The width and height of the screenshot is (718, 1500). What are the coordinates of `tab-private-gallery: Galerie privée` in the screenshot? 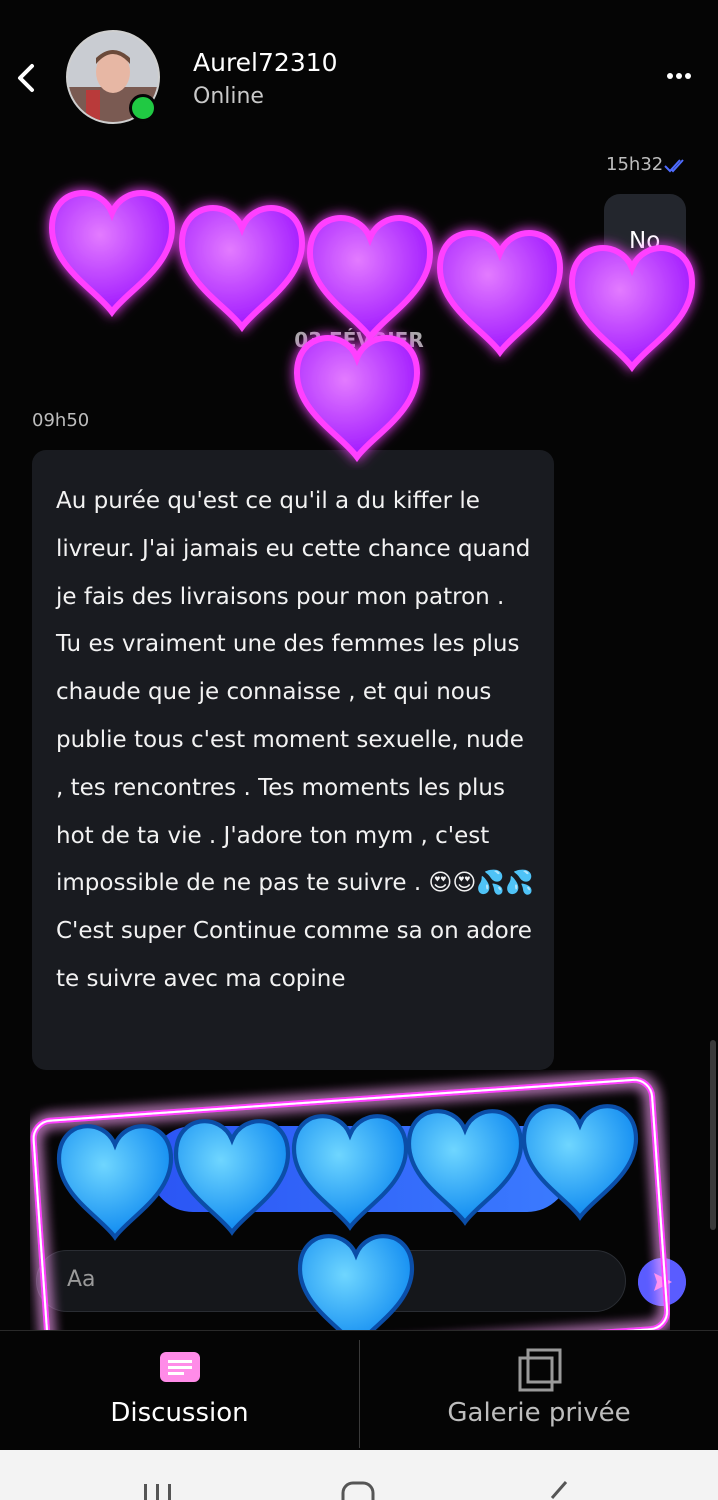 It's located at (539, 1413).